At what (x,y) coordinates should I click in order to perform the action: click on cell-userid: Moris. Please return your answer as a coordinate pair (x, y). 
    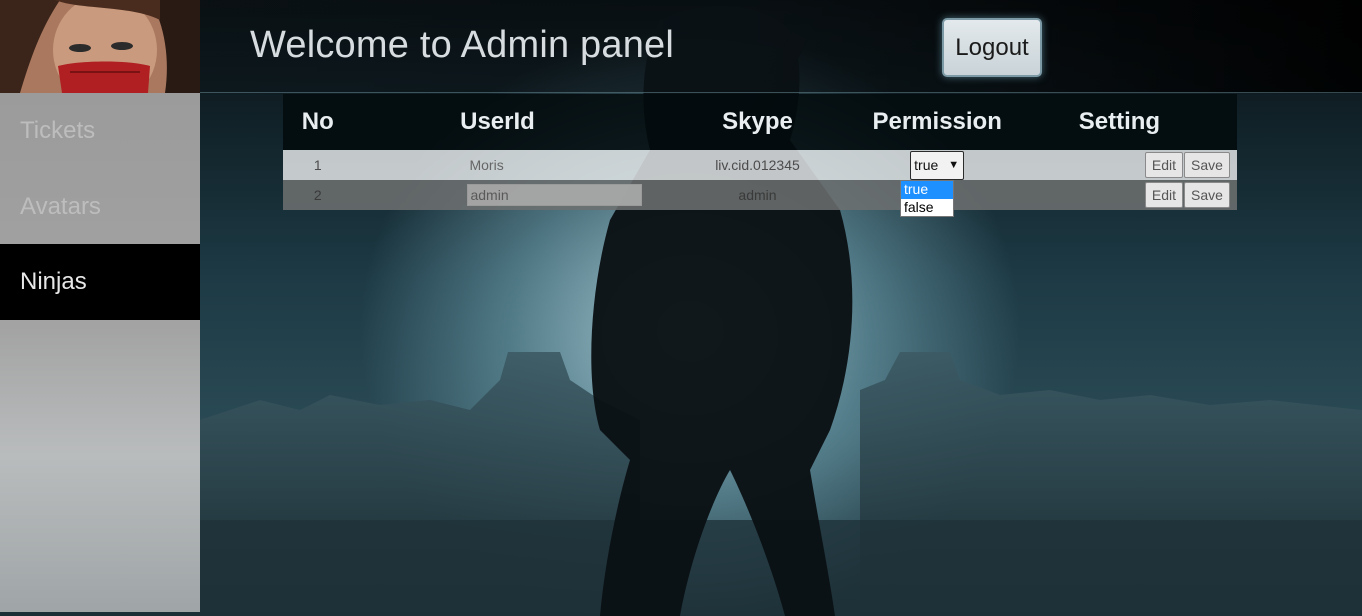
    Looking at the image, I should click on (497, 165).